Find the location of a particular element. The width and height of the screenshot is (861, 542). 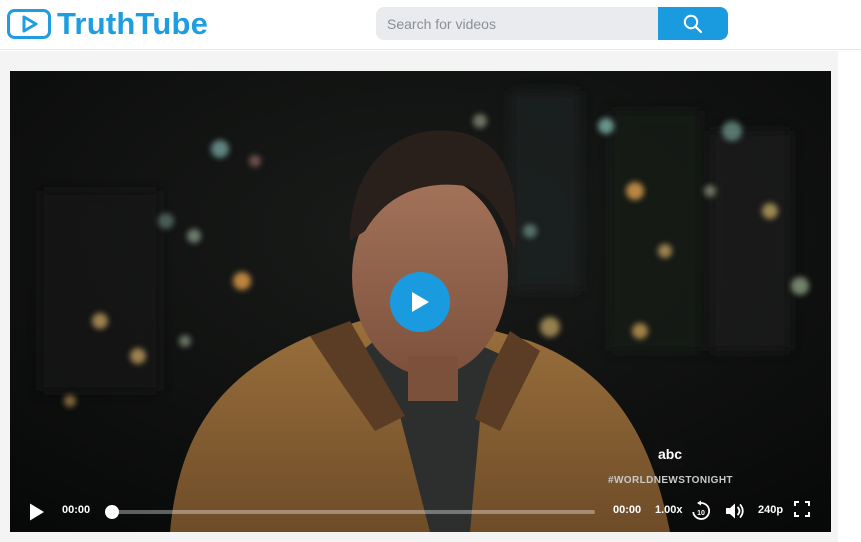

channel-watermark: abc #WORLDNEWSTONIGHT is located at coordinates (676, 463).